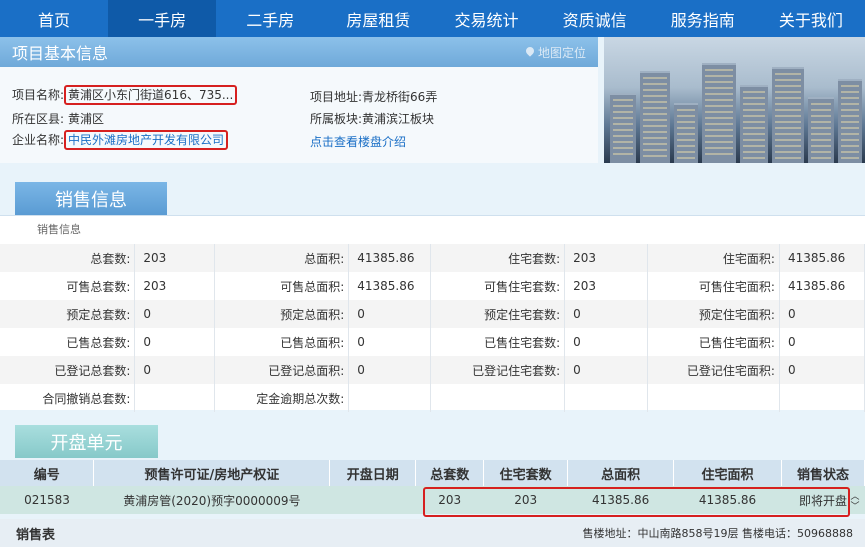  I want to click on sales-table-title: 销售表, so click(36, 535).